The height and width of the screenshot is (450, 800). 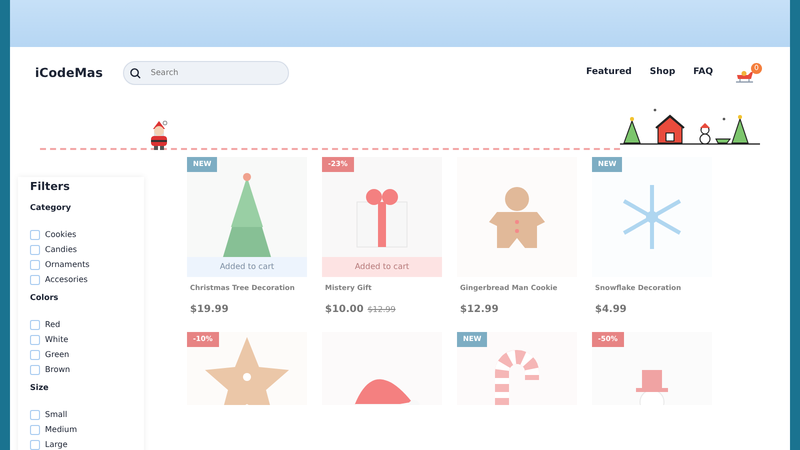 What do you see at coordinates (56, 445) in the screenshot?
I see `checkbox-label: Large` at bounding box center [56, 445].